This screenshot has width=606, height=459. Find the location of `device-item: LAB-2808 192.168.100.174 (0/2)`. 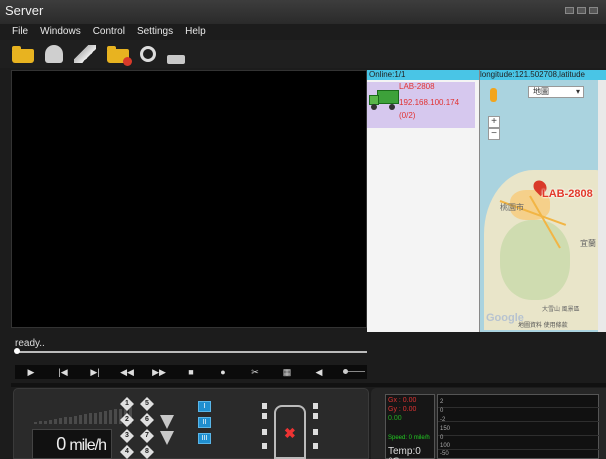

device-item: LAB-2808 192.168.100.174 (0/2) is located at coordinates (421, 105).